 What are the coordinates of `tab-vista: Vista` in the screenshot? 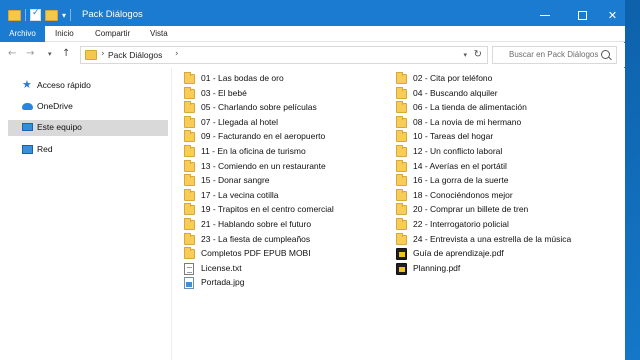 It's located at (159, 34).